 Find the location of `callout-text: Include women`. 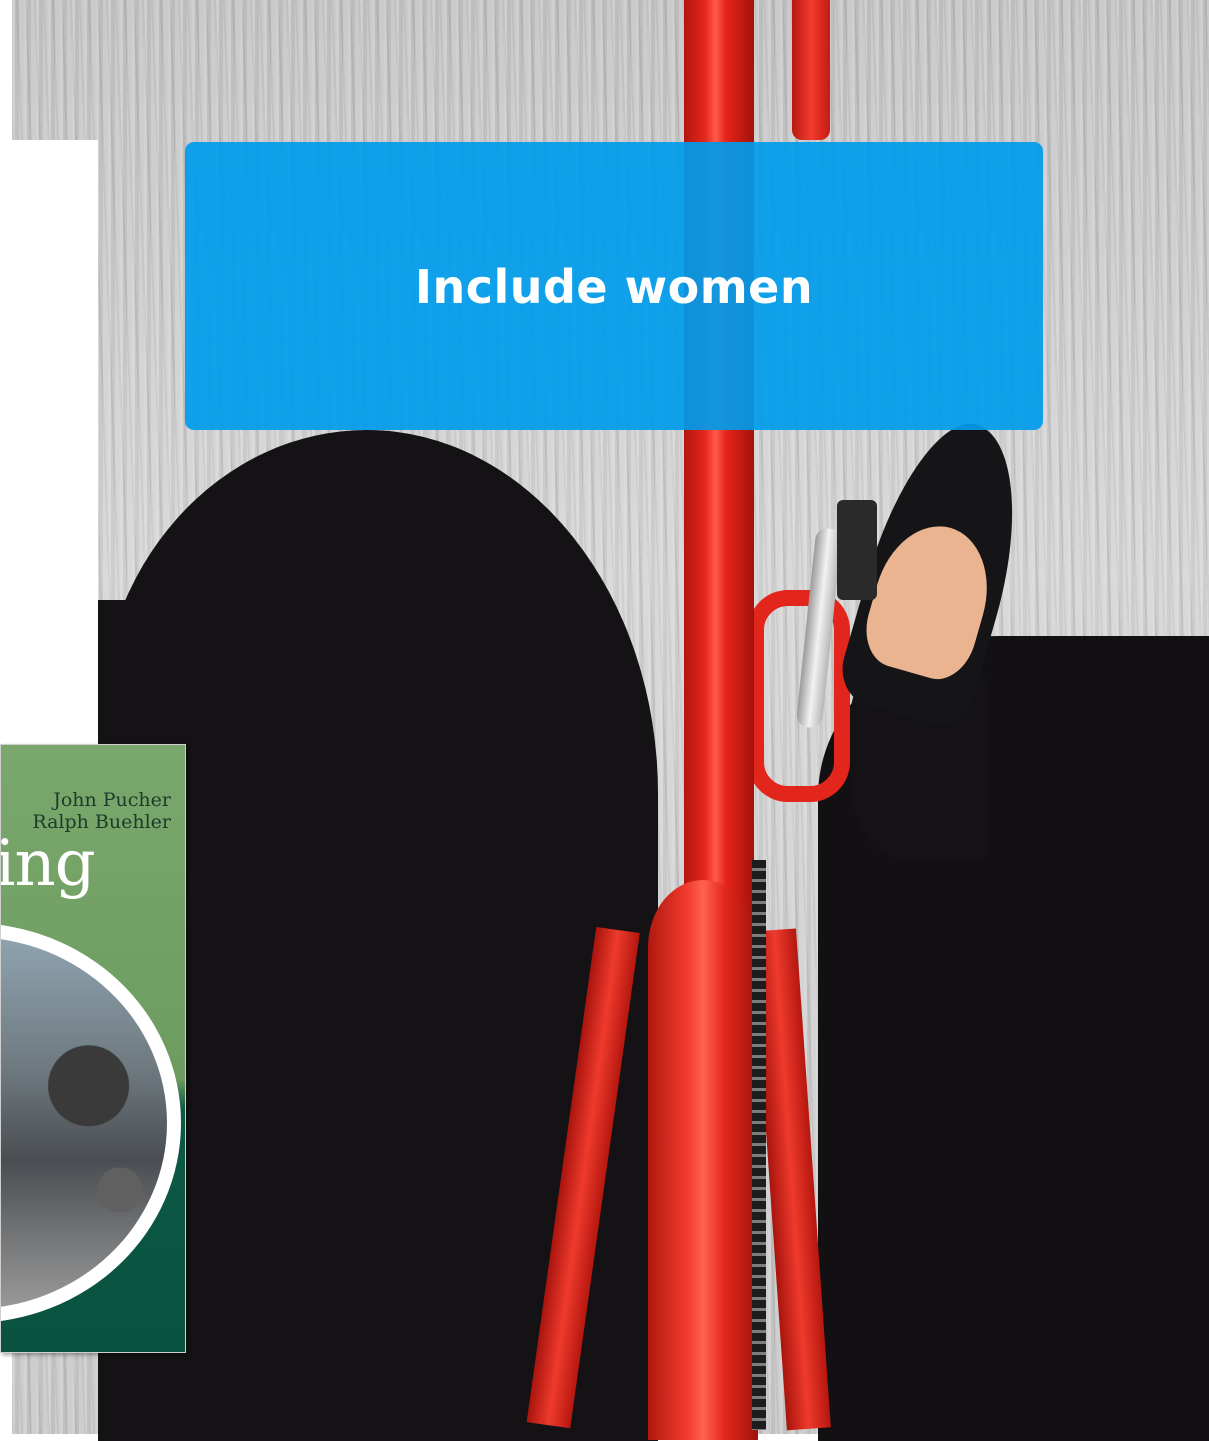

callout-text: Include women is located at coordinates (614, 287).